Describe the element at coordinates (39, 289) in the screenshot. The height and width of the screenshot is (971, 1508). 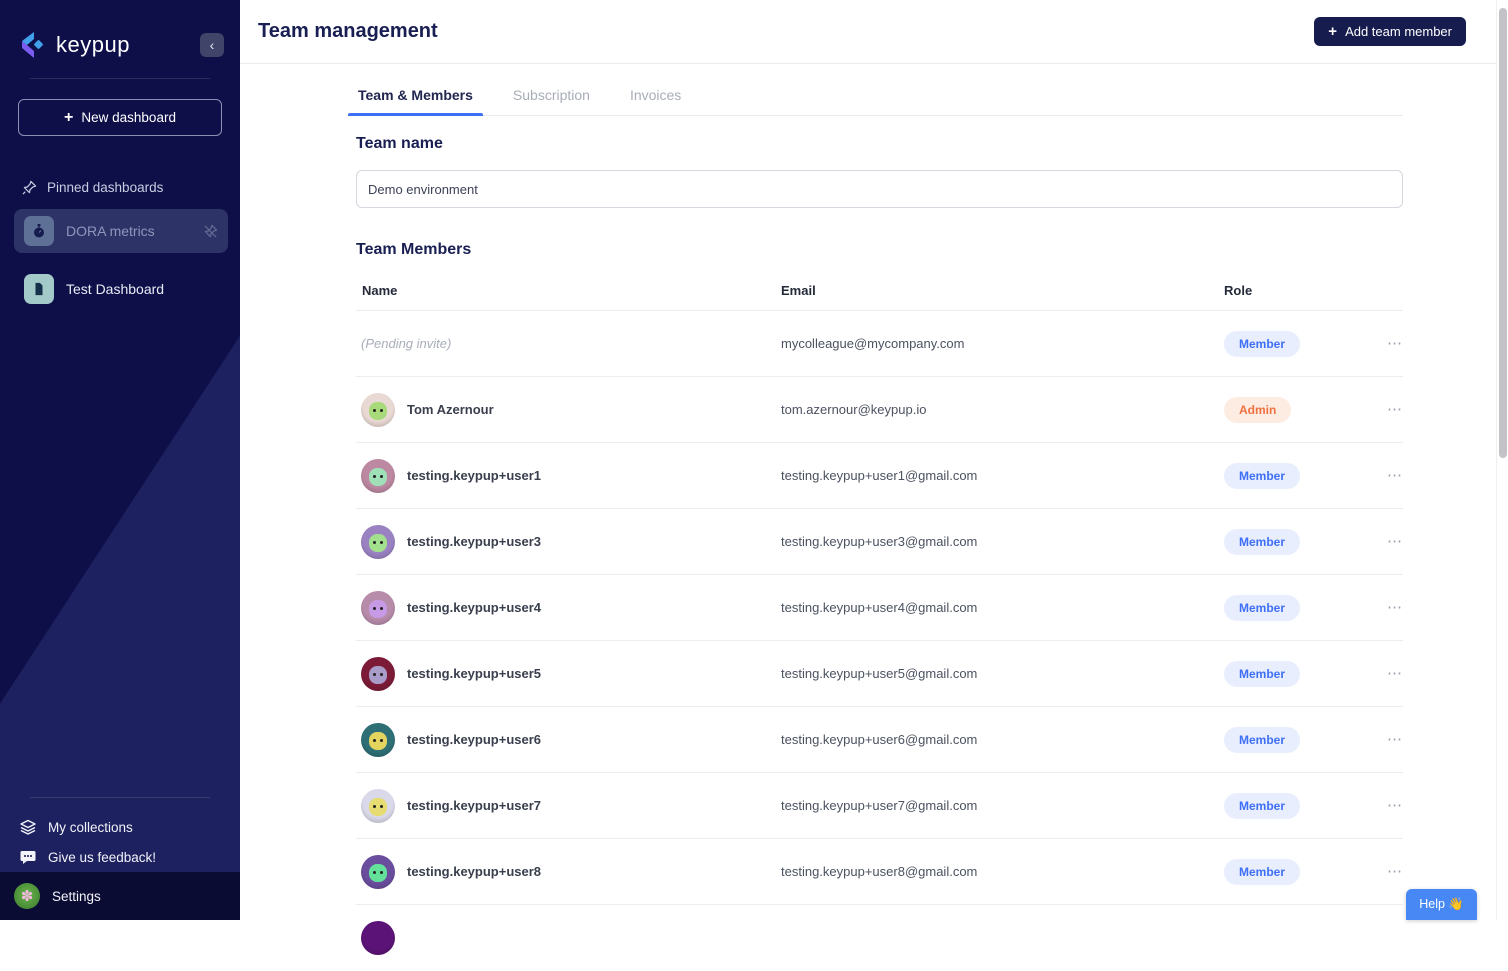
I see `document-icon` at that location.